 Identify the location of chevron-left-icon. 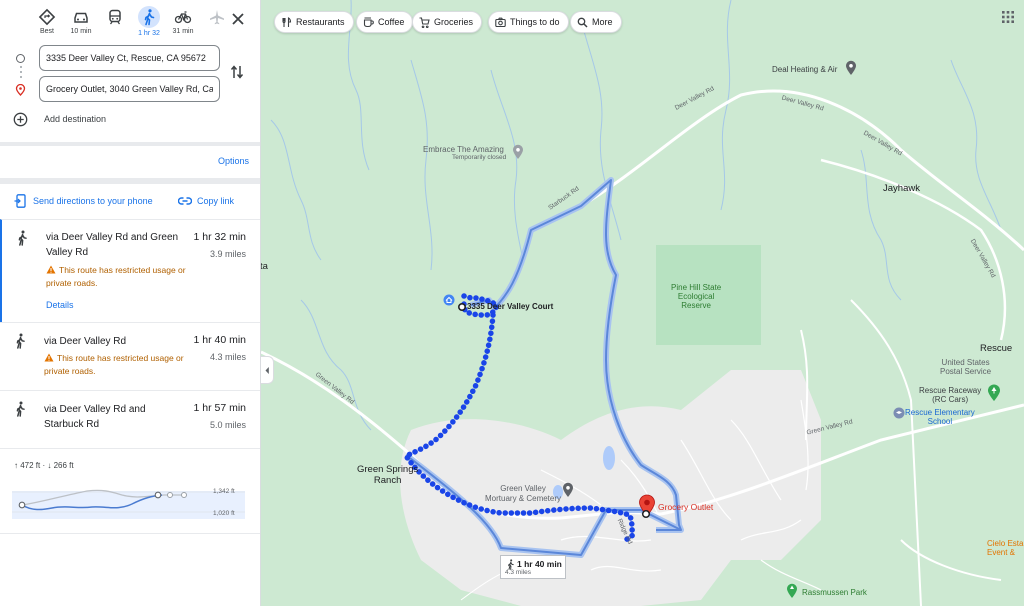
(267, 370).